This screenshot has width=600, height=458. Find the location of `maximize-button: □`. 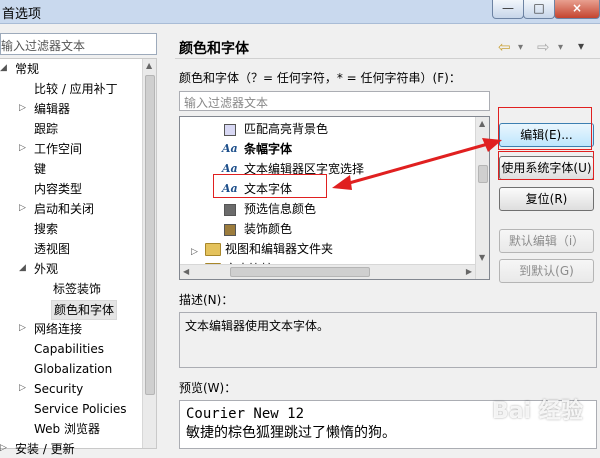

maximize-button: □ is located at coordinates (539, 9).